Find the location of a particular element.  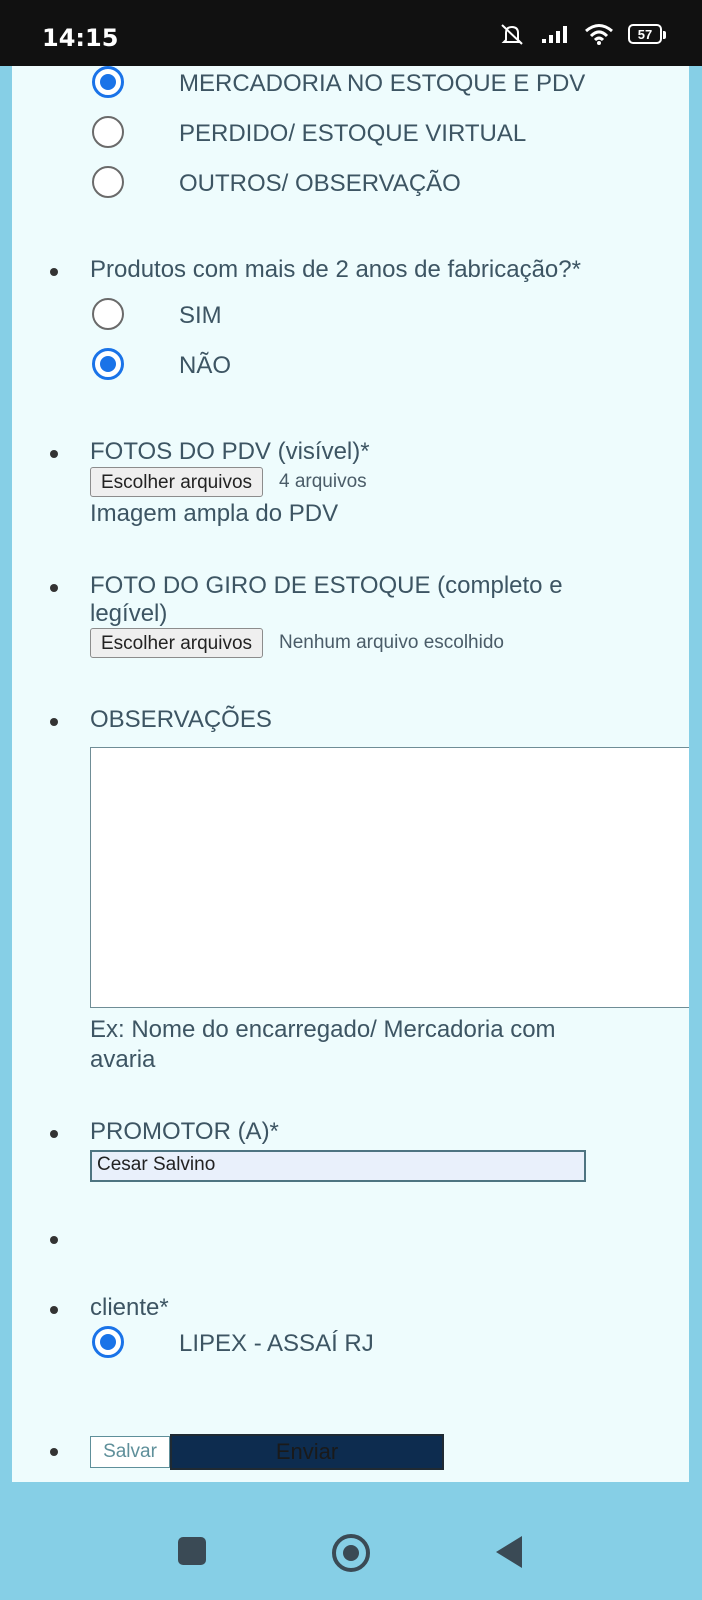

observacoes-hint: Ex: Nome do encarregado/ Mercadoria com is located at coordinates (323, 1029).